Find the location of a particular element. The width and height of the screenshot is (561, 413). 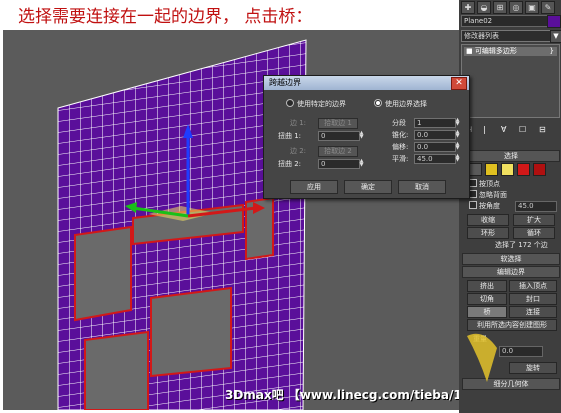

selection-rollout-header: 选择 is located at coordinates (511, 156).